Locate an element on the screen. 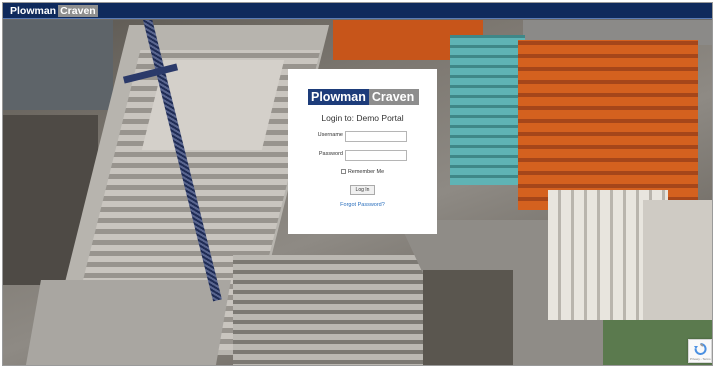 The image size is (715, 369). top-header-bar: Plowman Craven is located at coordinates (357, 11).